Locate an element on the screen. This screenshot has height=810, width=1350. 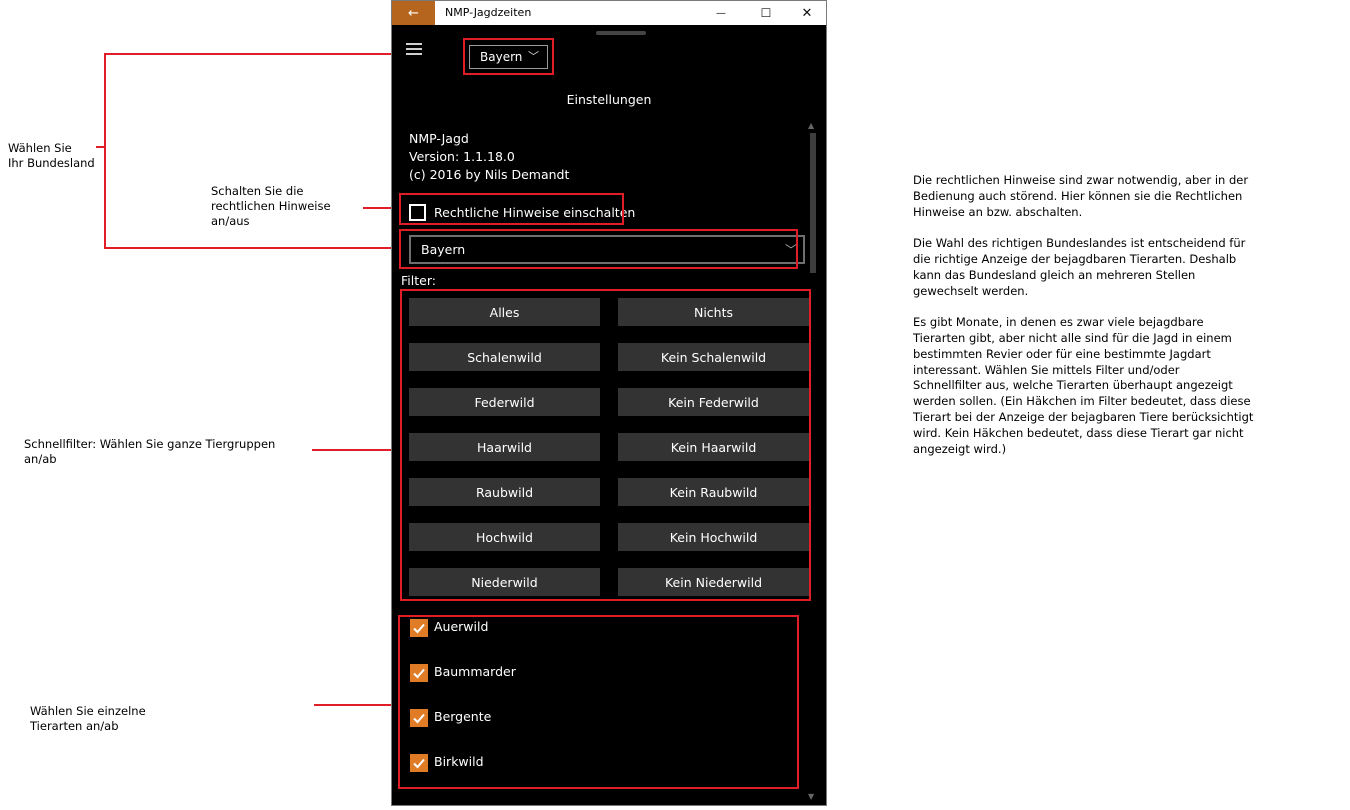
annotation-text: rechtlichen Hinweise is located at coordinates (271, 206).